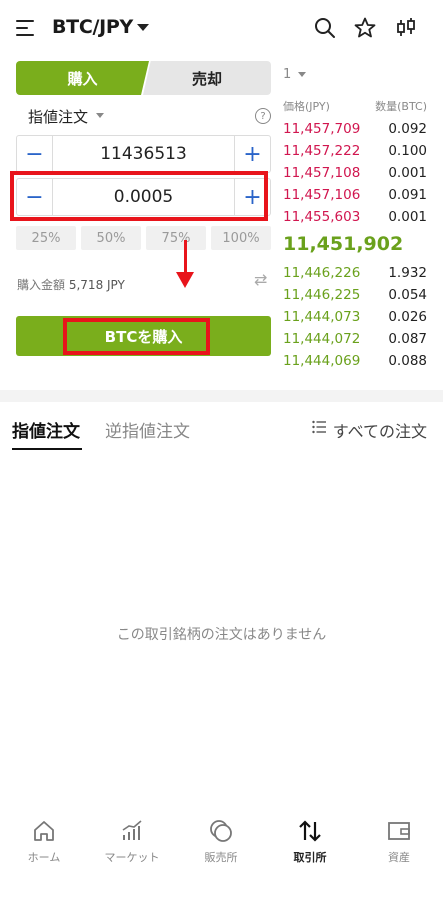 Image resolution: width=443 pixels, height=900 pixels. What do you see at coordinates (263, 116) in the screenshot?
I see `help-icon: ?` at bounding box center [263, 116].